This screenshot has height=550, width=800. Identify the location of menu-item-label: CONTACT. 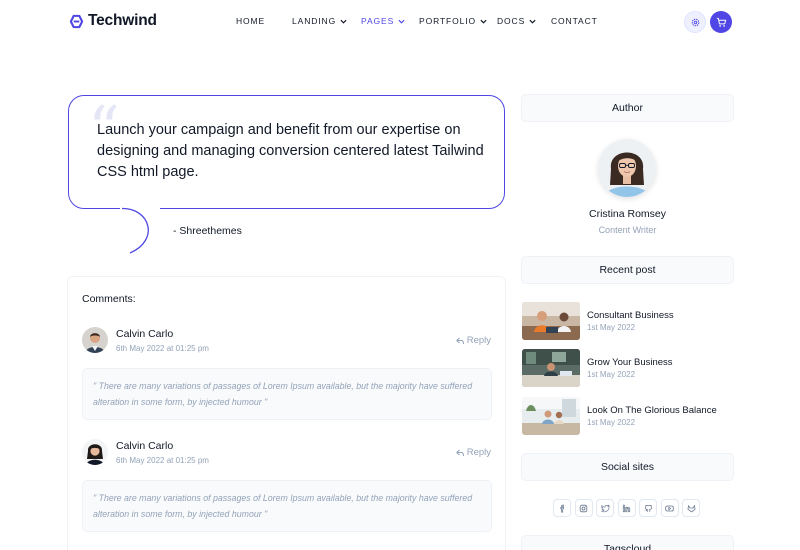
(574, 21).